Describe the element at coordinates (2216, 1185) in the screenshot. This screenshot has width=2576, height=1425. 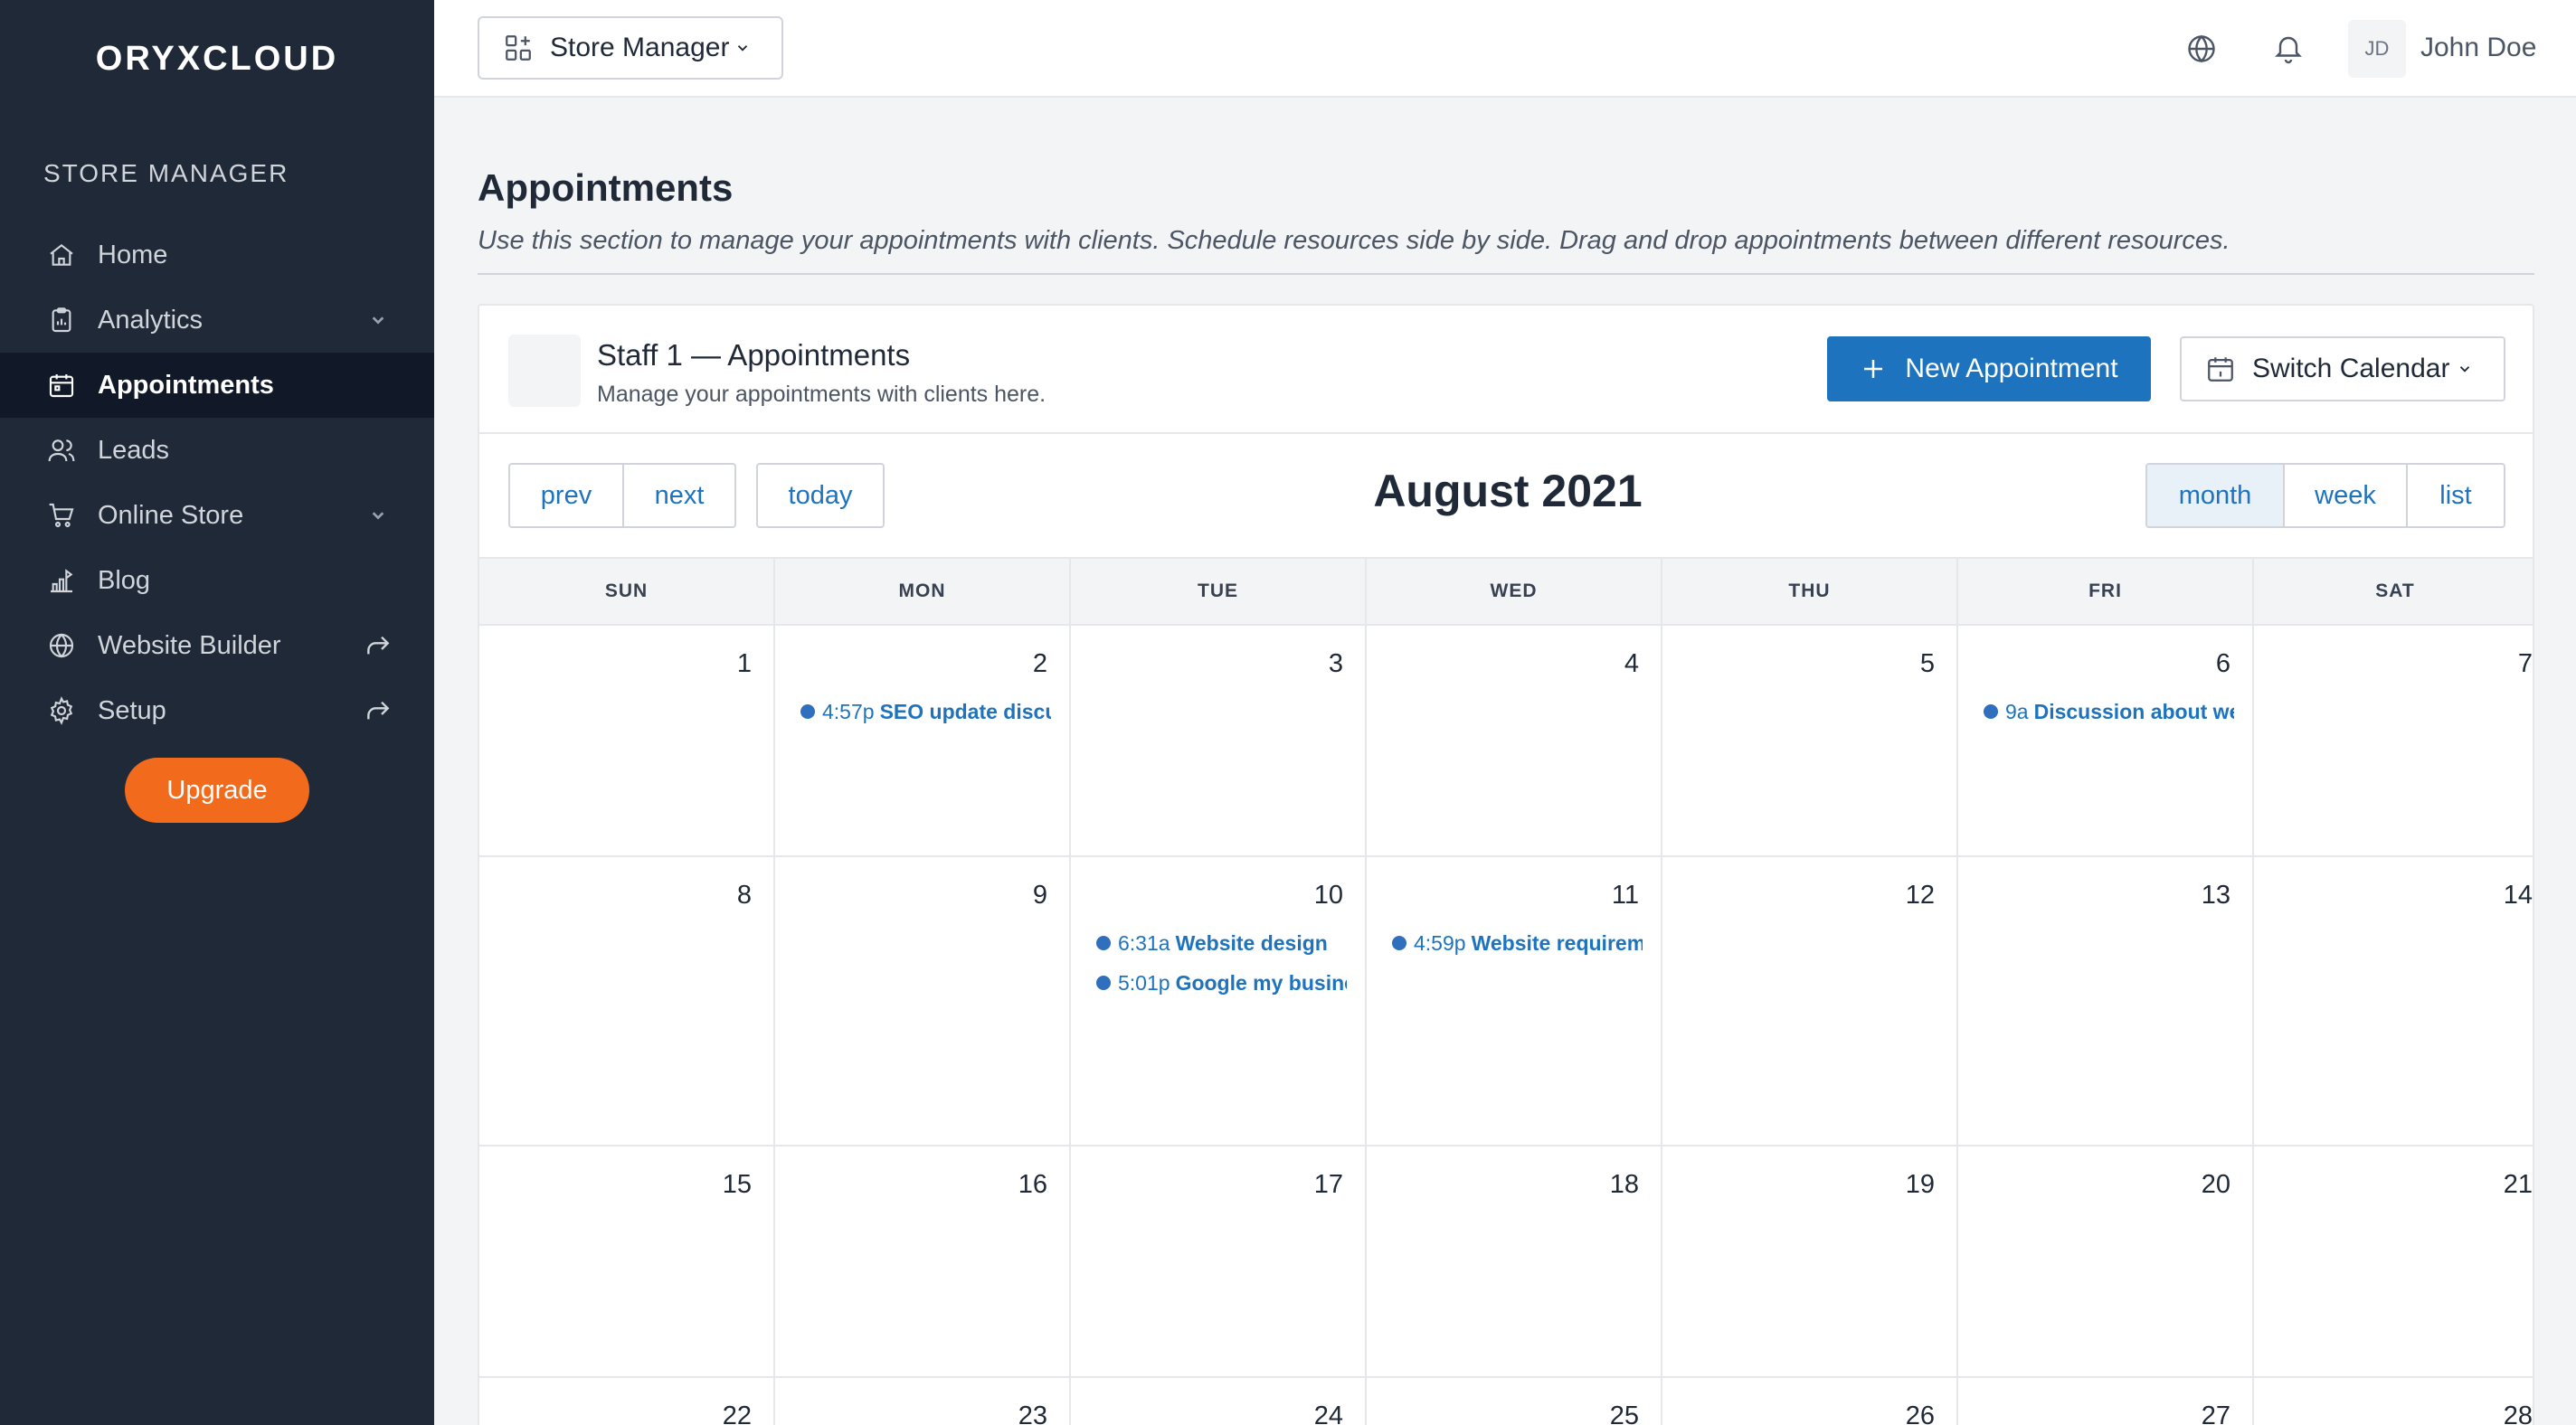
I see `day-number: 20` at that location.